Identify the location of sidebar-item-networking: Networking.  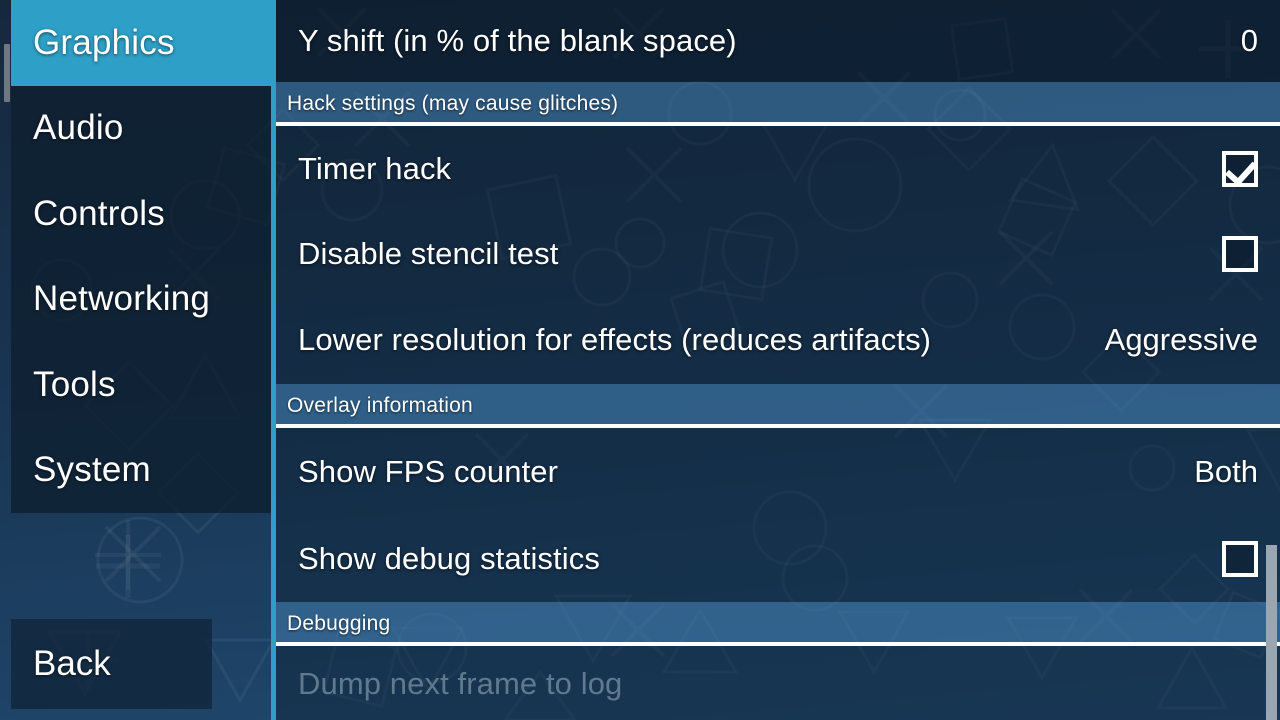
(142, 300).